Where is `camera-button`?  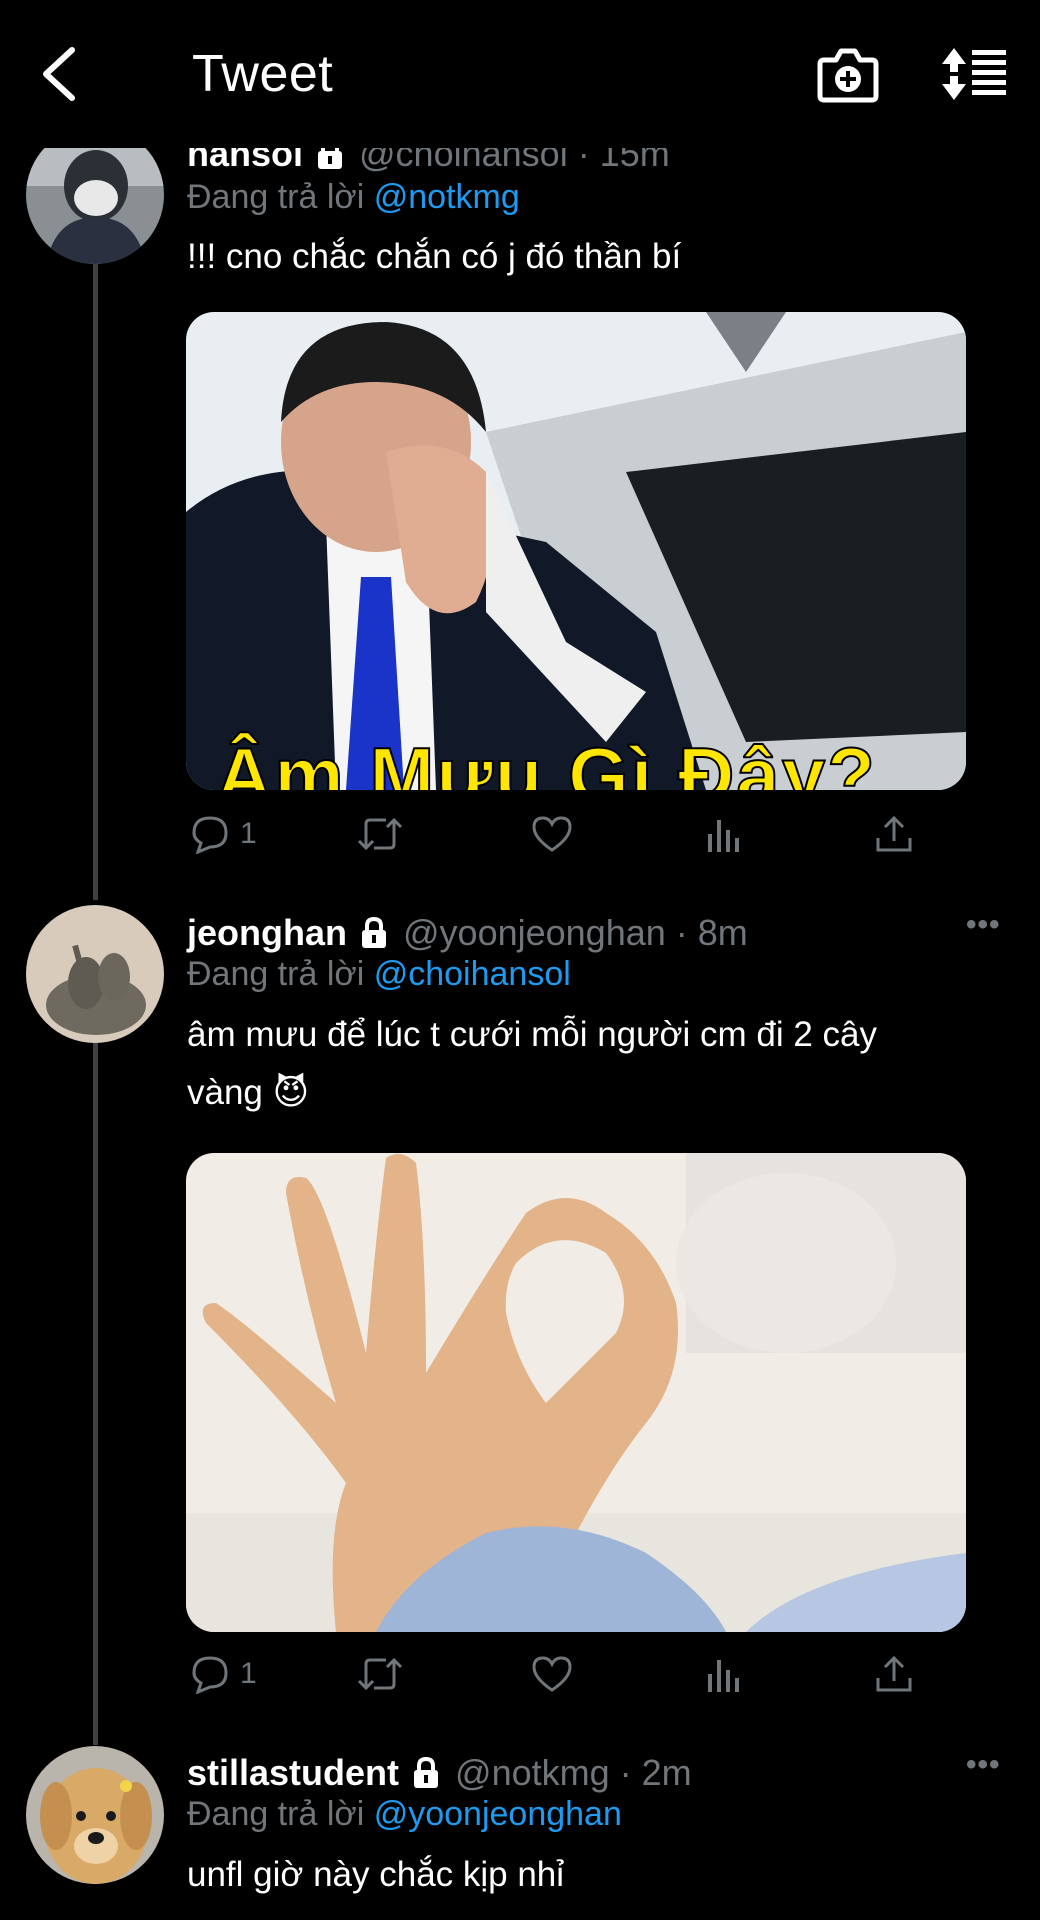
camera-button is located at coordinates (848, 75).